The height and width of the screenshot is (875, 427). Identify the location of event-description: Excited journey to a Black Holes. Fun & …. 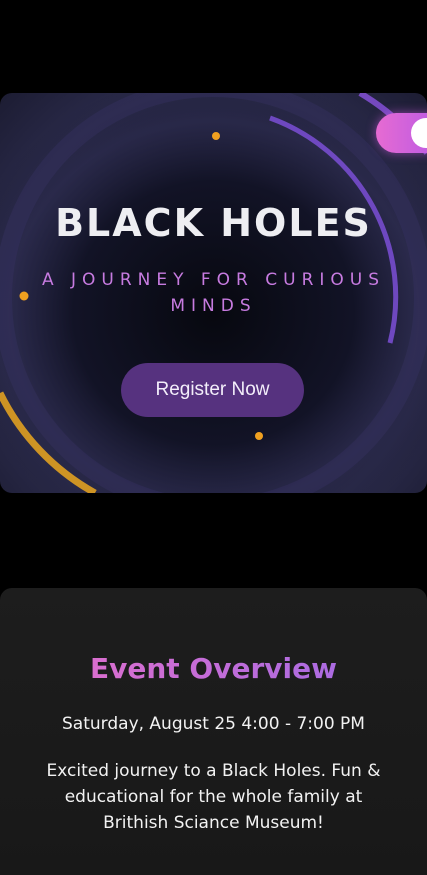
(213, 797).